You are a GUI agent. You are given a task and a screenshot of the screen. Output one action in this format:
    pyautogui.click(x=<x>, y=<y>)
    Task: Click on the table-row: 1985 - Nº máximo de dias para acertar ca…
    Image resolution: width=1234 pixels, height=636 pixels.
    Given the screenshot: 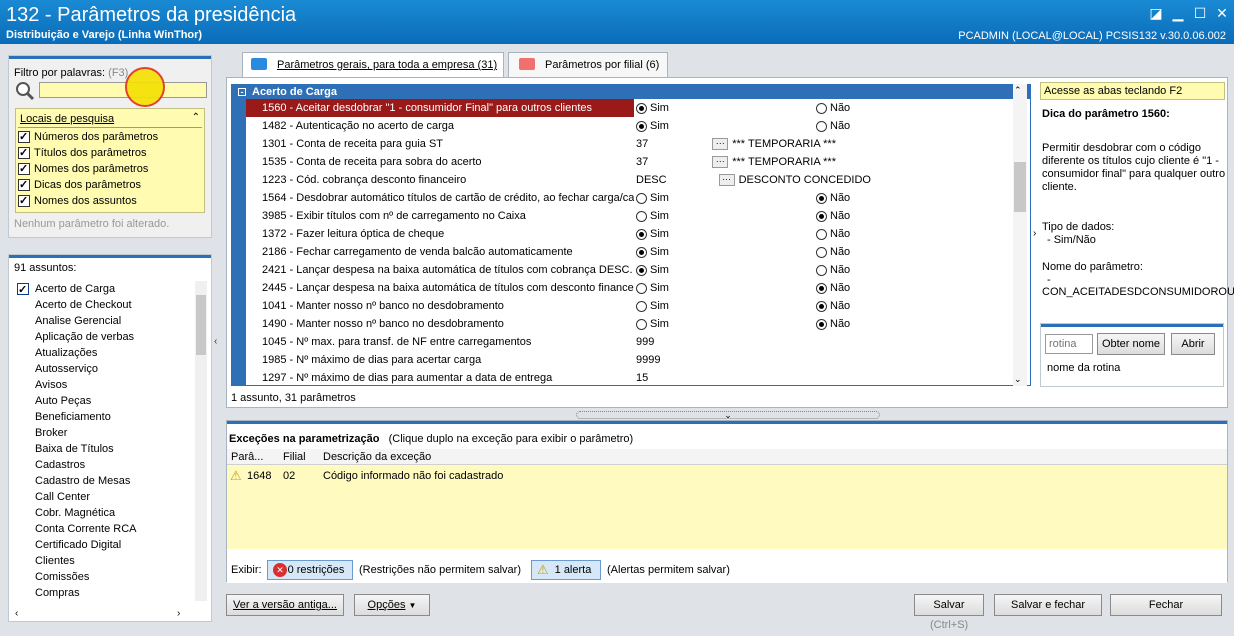 What is the action you would take?
    pyautogui.click(x=631, y=360)
    